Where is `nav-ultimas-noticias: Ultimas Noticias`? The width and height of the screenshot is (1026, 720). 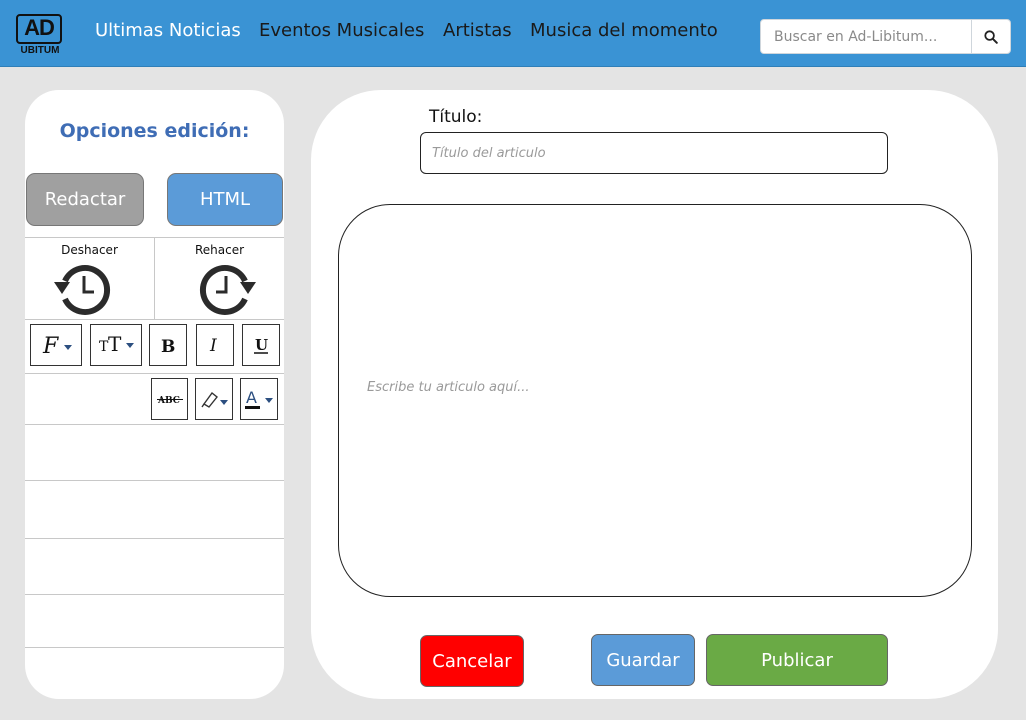
nav-ultimas-noticias: Ultimas Noticias is located at coordinates (168, 30).